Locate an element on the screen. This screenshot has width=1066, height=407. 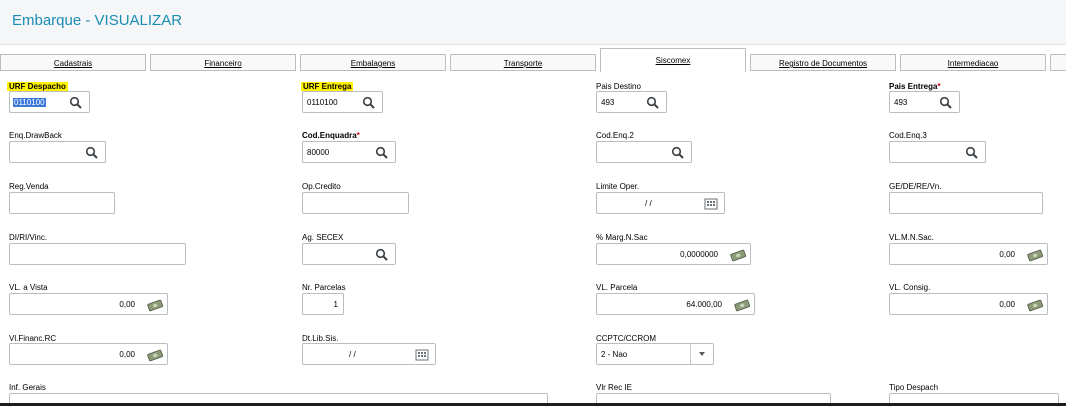
ccptc-ccrom-label: CCPTC/CCROM is located at coordinates (626, 338).